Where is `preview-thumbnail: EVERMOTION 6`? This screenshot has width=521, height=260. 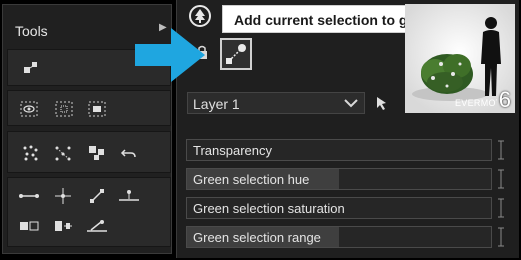 preview-thumbnail: EVERMOTION 6 is located at coordinates (460, 58).